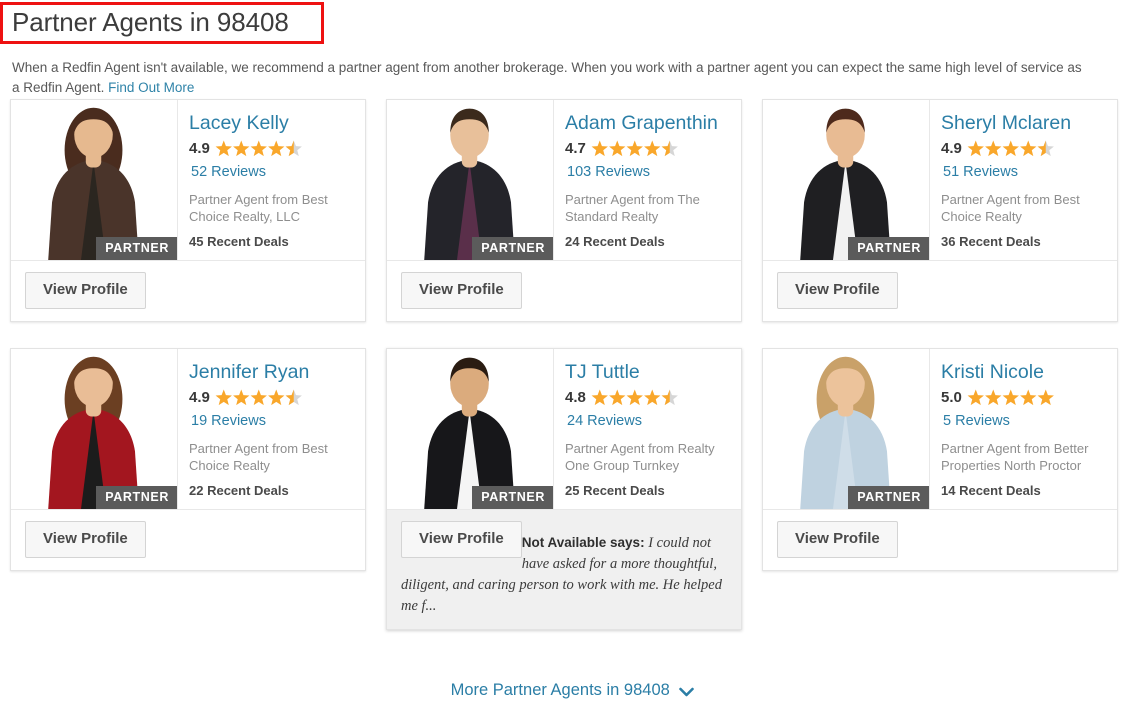 This screenshot has height=714, width=1145. Describe the element at coordinates (647, 372) in the screenshot. I see `agent-name-link: TJ Tuttle` at that location.